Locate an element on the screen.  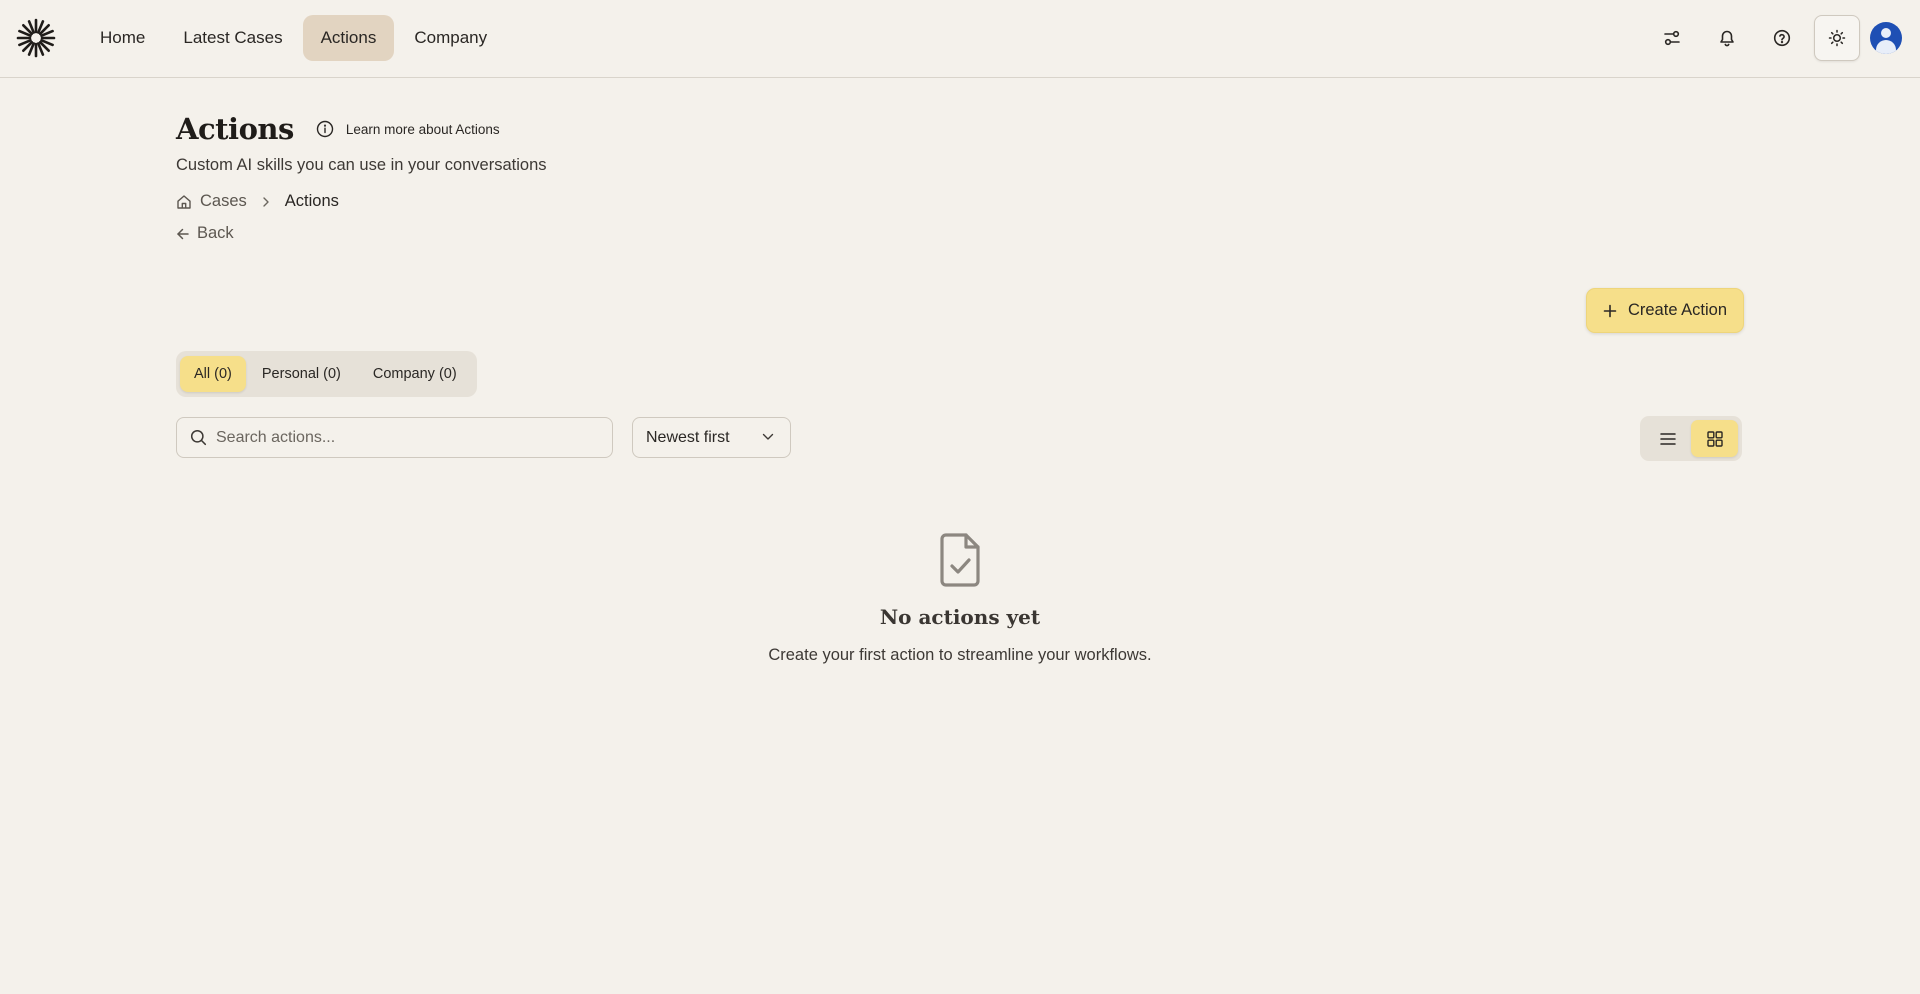
create-action-label: Create Action is located at coordinates (1677, 310).